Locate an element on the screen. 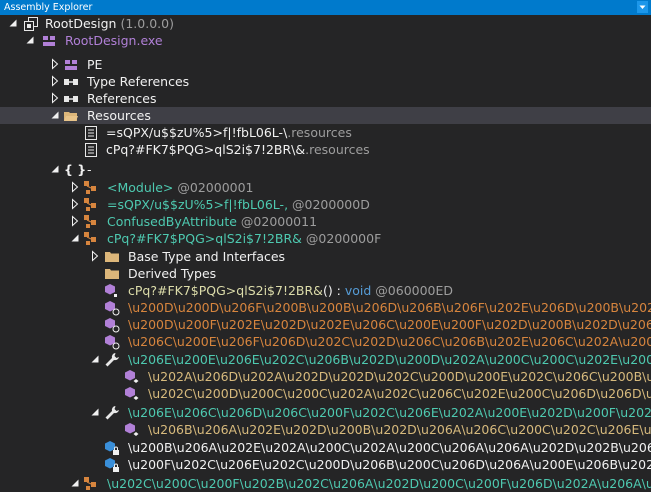 The image size is (651, 492). pe-label: PE is located at coordinates (95, 64).